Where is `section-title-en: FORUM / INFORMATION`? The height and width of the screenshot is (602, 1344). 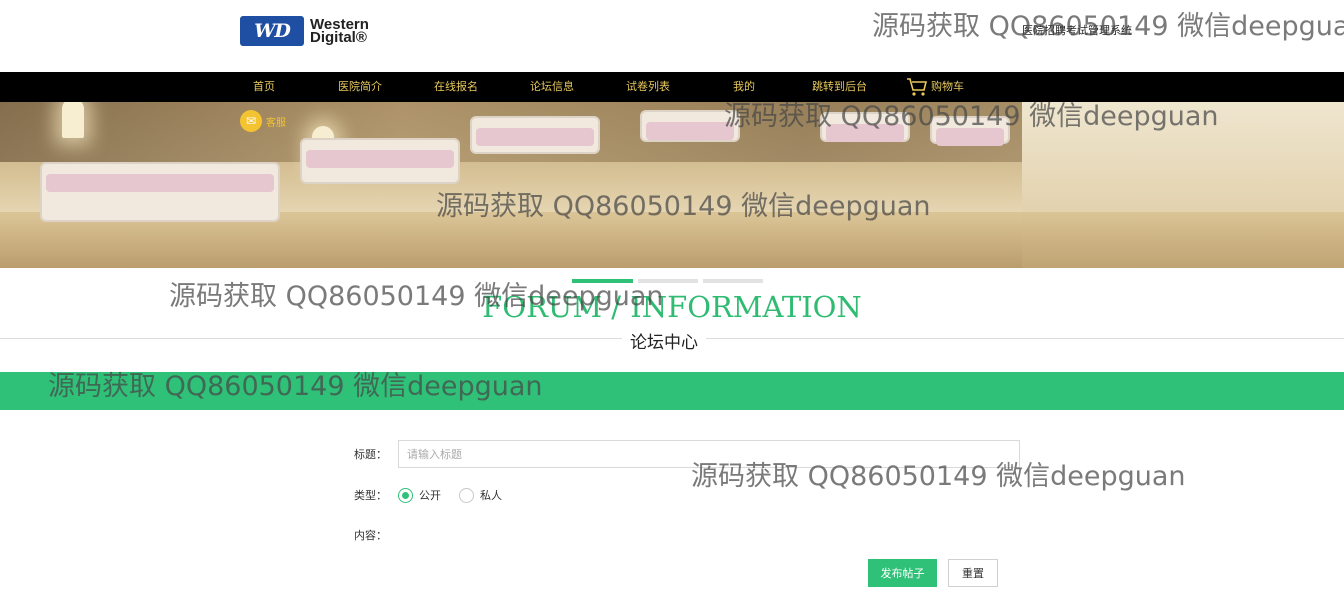
section-title-en: FORUM / INFORMATION is located at coordinates (672, 307).